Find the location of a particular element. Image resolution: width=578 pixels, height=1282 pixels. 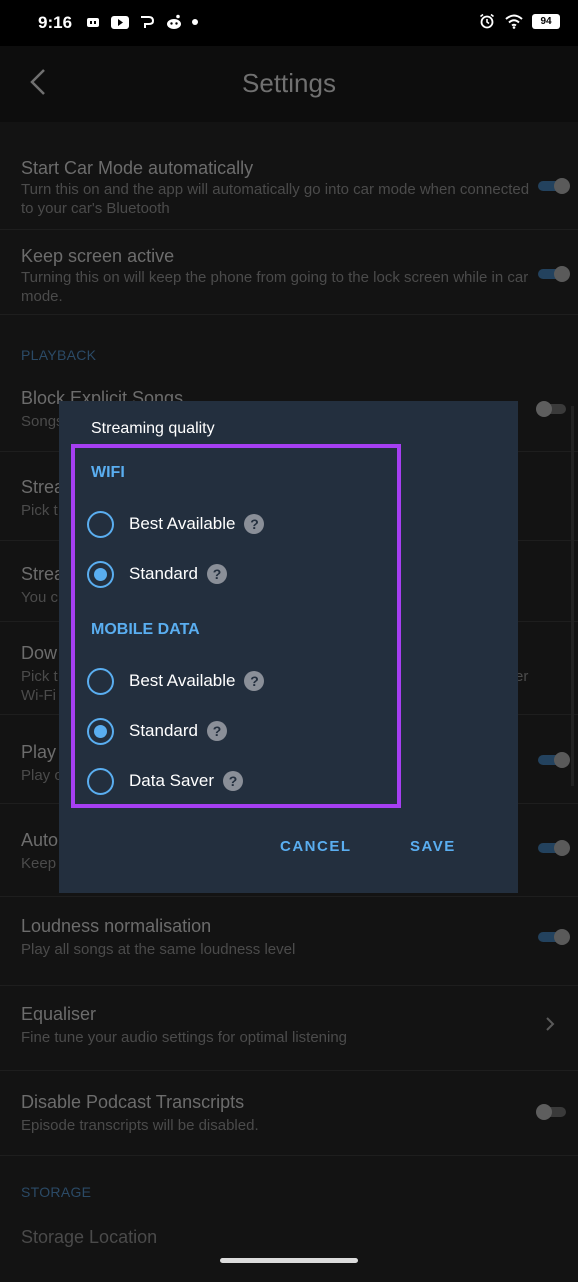

page-title: Settings is located at coordinates (289, 83).